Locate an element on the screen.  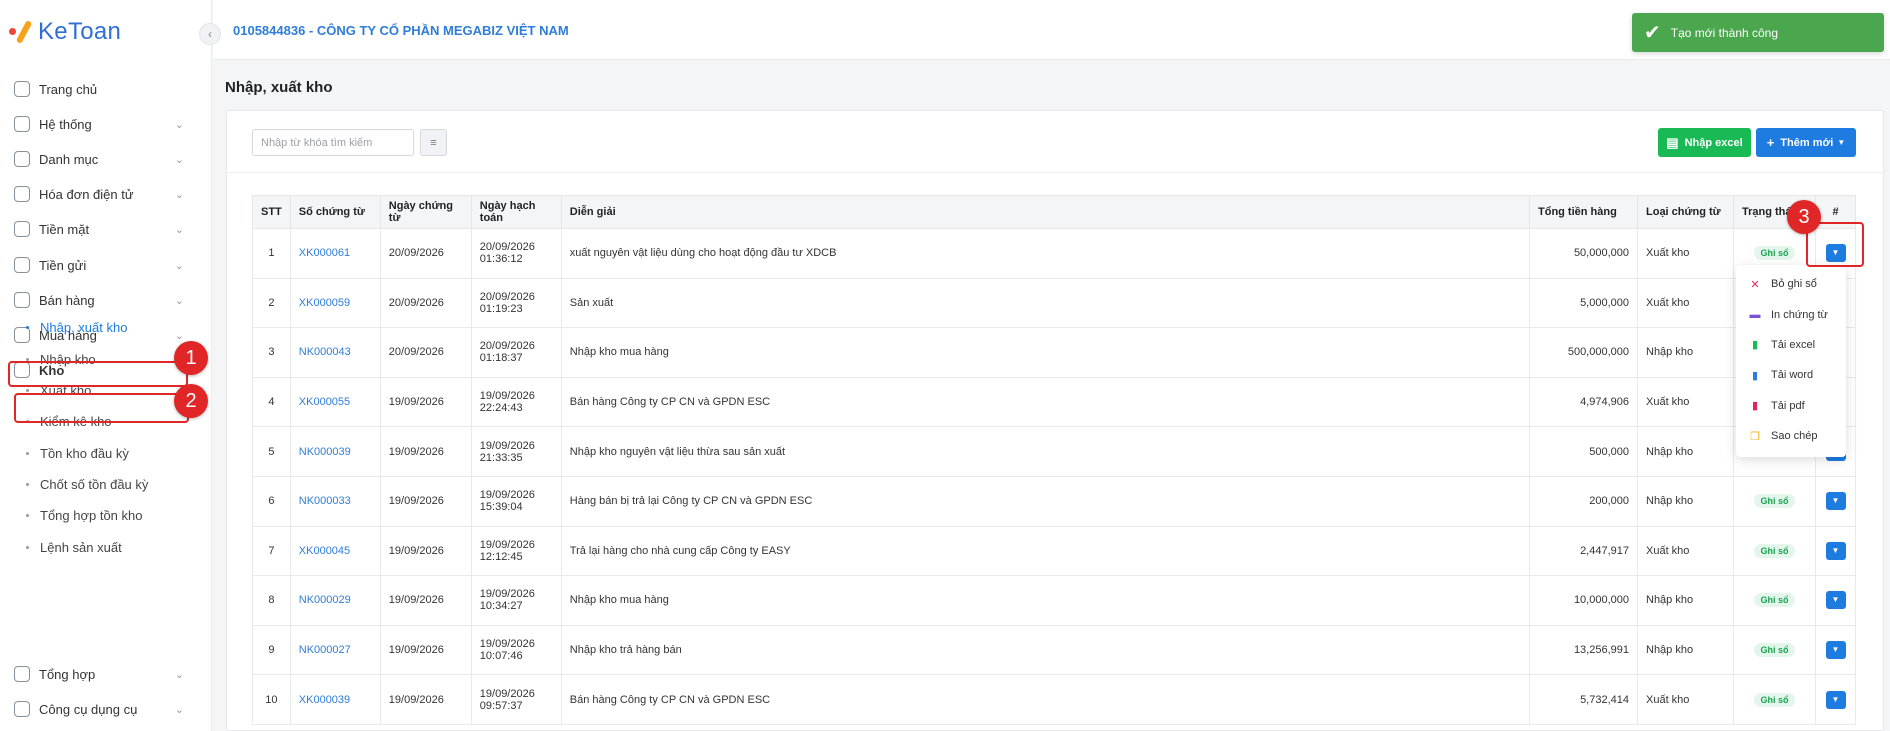
col-header: Ngày chứng từ is located at coordinates (425, 212).